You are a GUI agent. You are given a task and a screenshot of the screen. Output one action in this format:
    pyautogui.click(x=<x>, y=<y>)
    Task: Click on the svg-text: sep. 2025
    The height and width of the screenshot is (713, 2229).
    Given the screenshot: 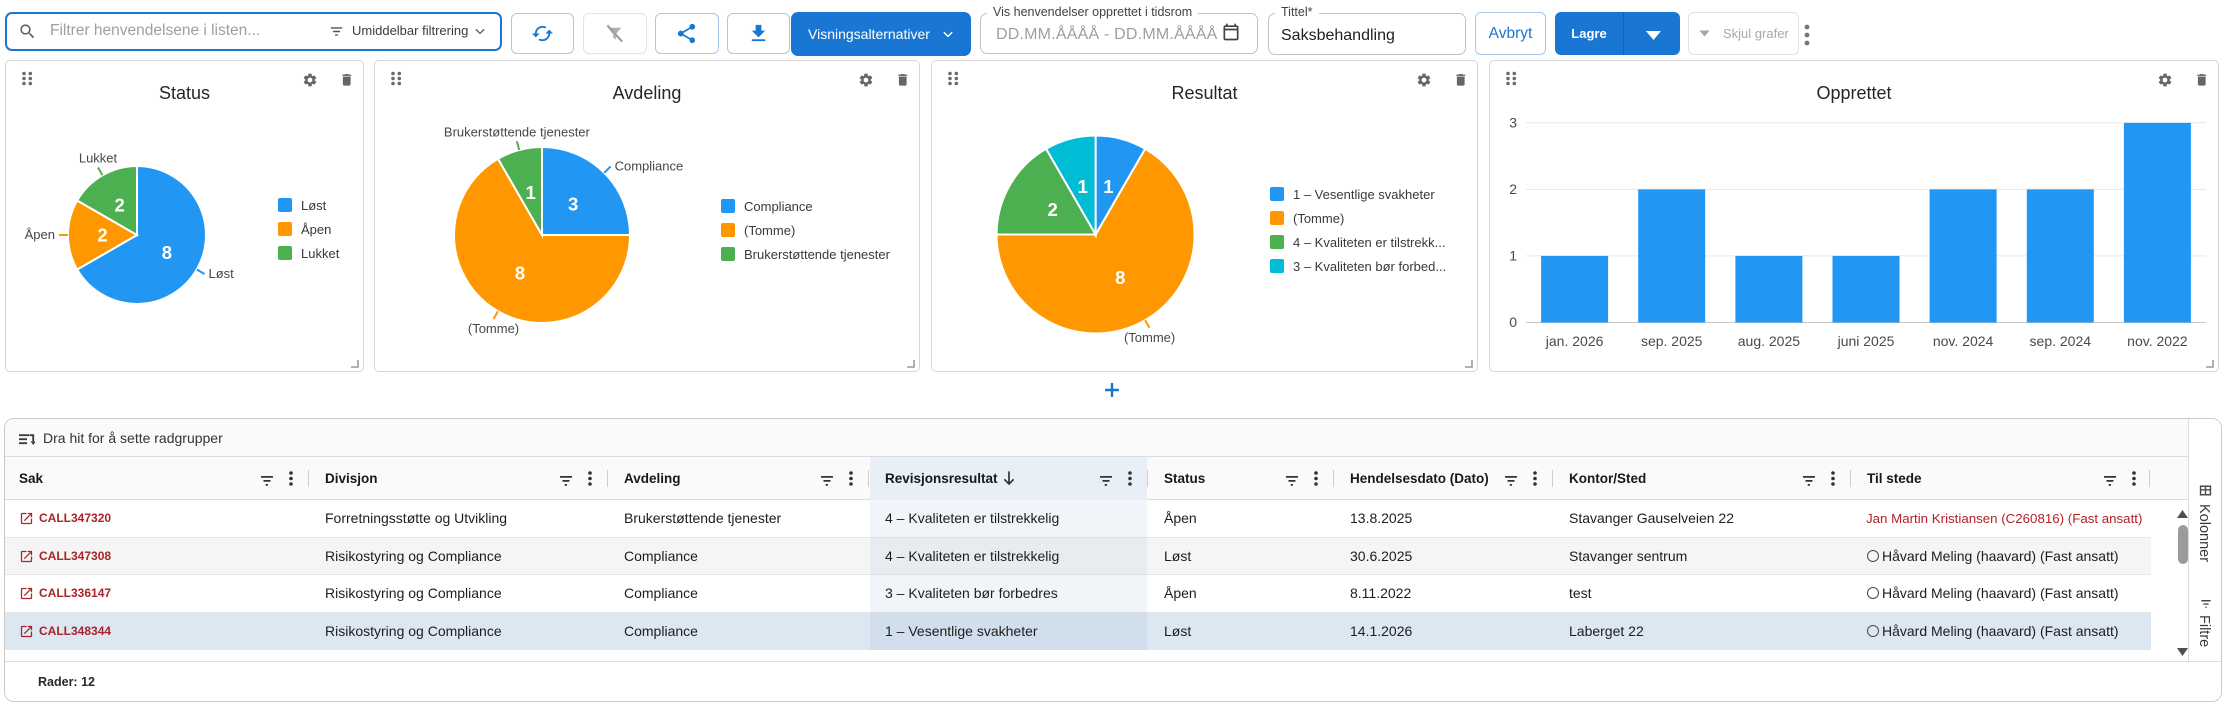 What is the action you would take?
    pyautogui.click(x=1672, y=341)
    